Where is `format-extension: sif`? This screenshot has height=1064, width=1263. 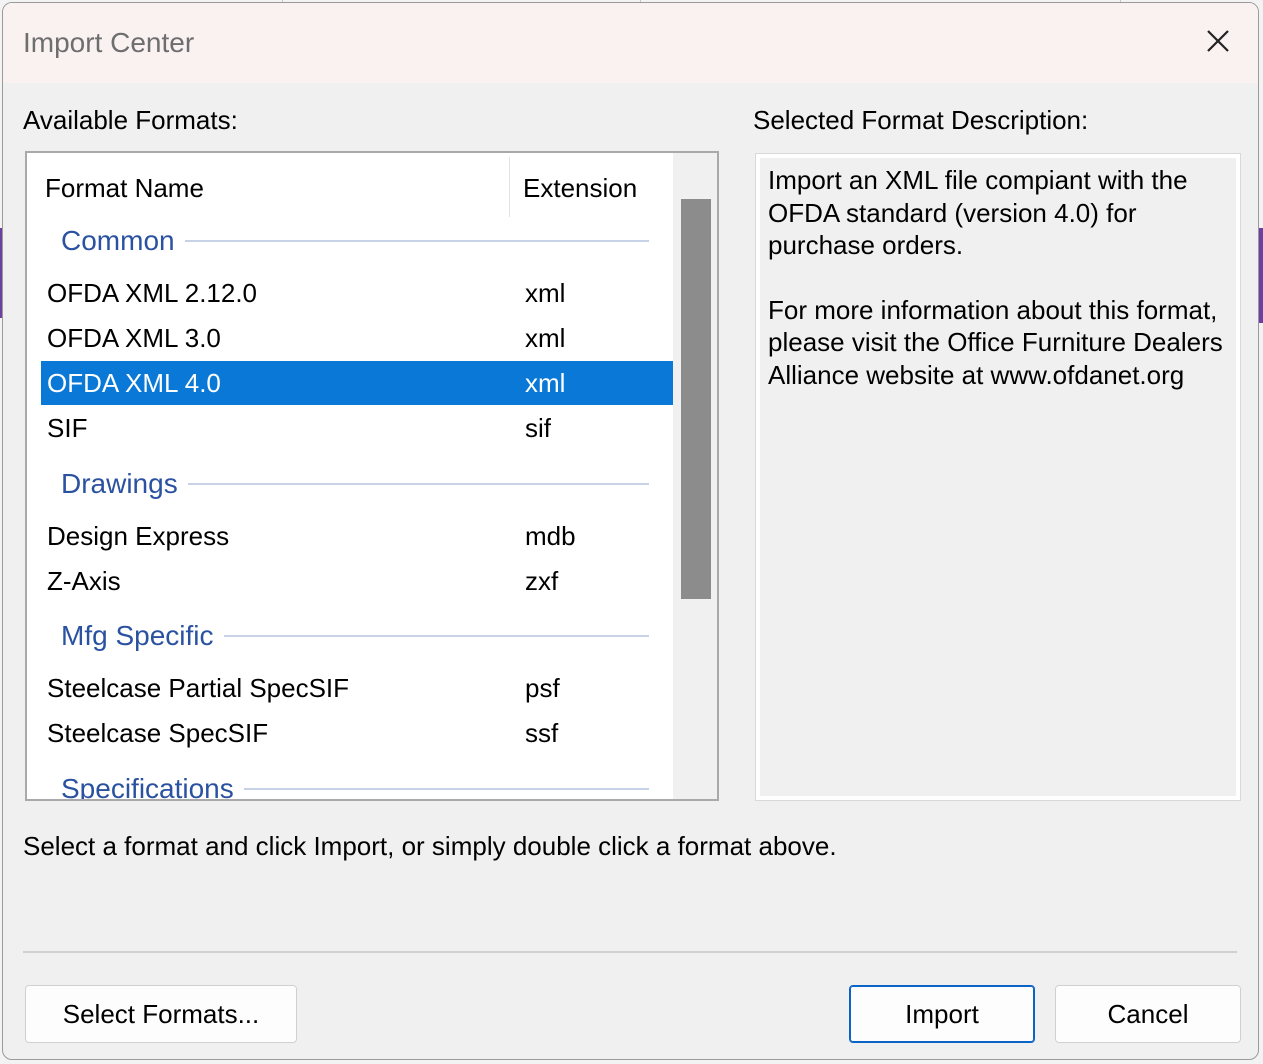 format-extension: sif is located at coordinates (538, 428).